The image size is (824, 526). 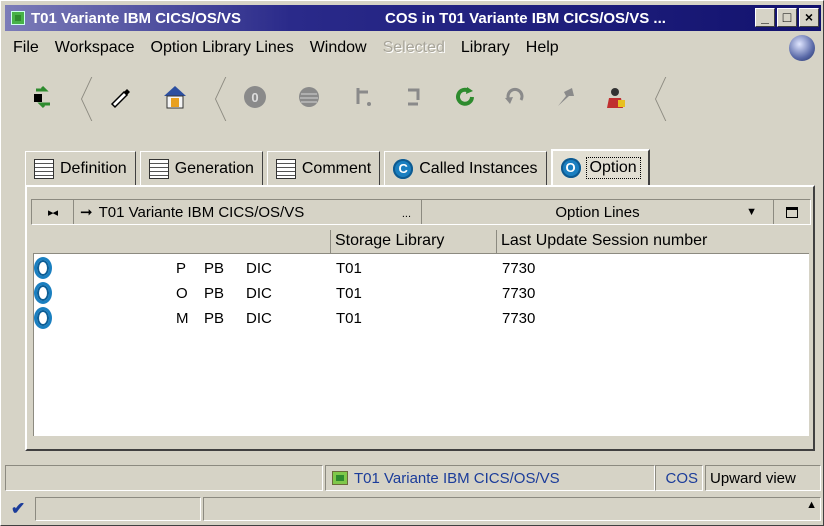 What do you see at coordinates (422, 293) in the screenshot?
I see `table-row: O PB DIC T01 7730` at bounding box center [422, 293].